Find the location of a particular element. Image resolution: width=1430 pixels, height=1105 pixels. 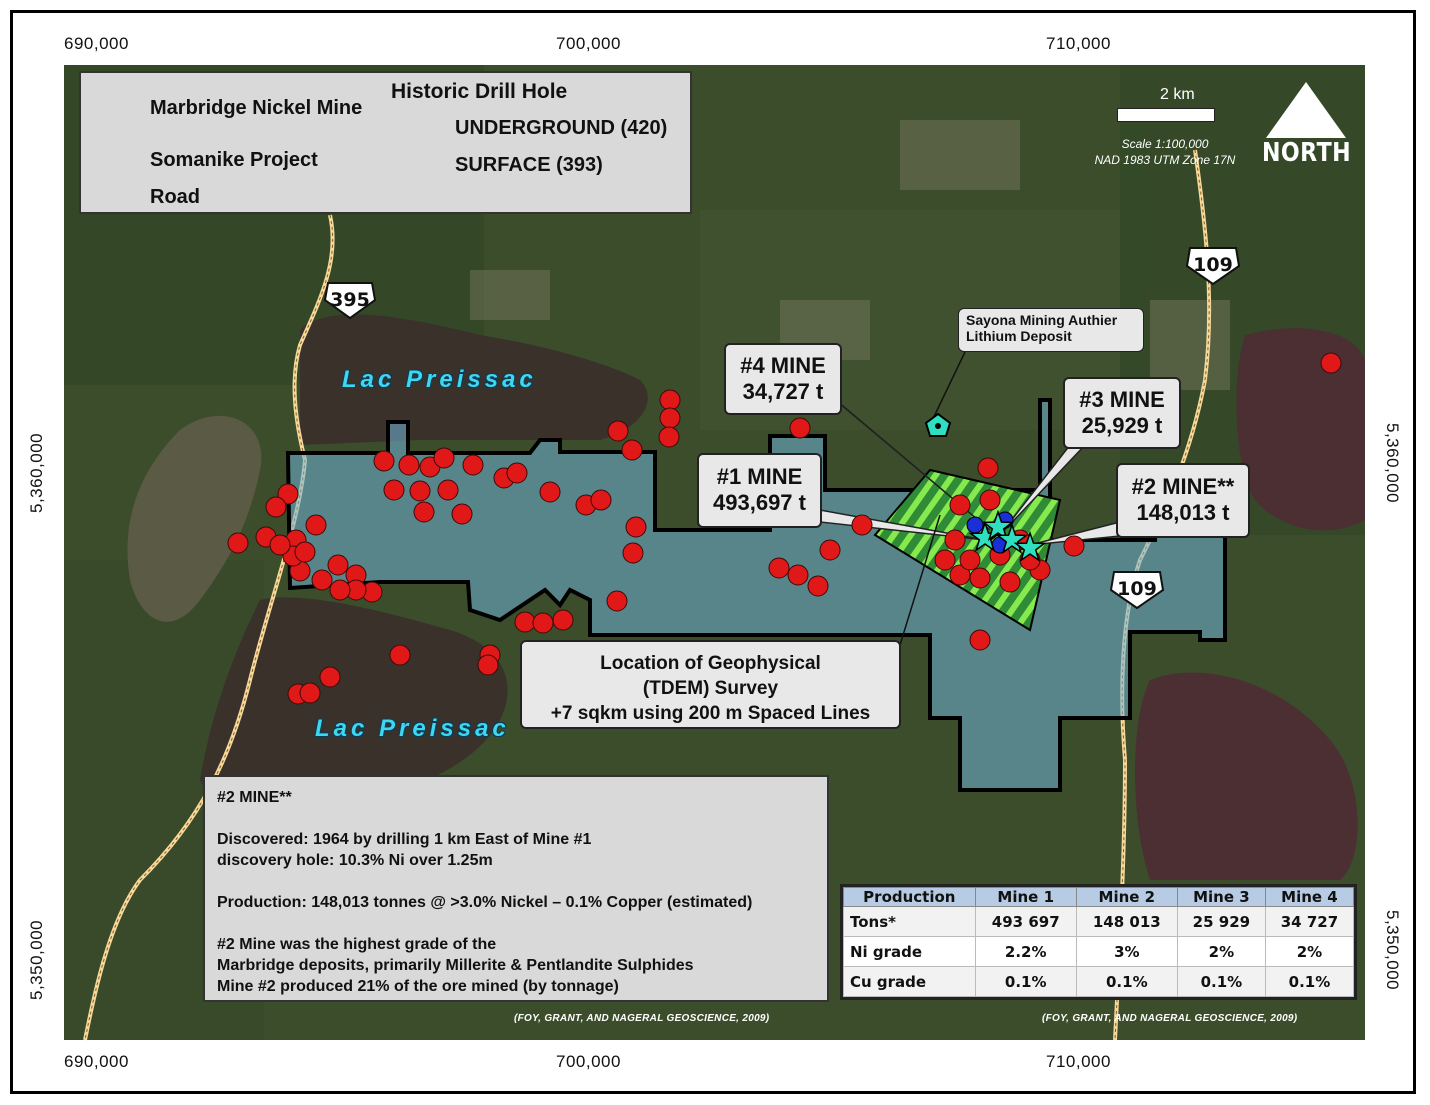

lake-label-south: Lac Preissac is located at coordinates (412, 728).